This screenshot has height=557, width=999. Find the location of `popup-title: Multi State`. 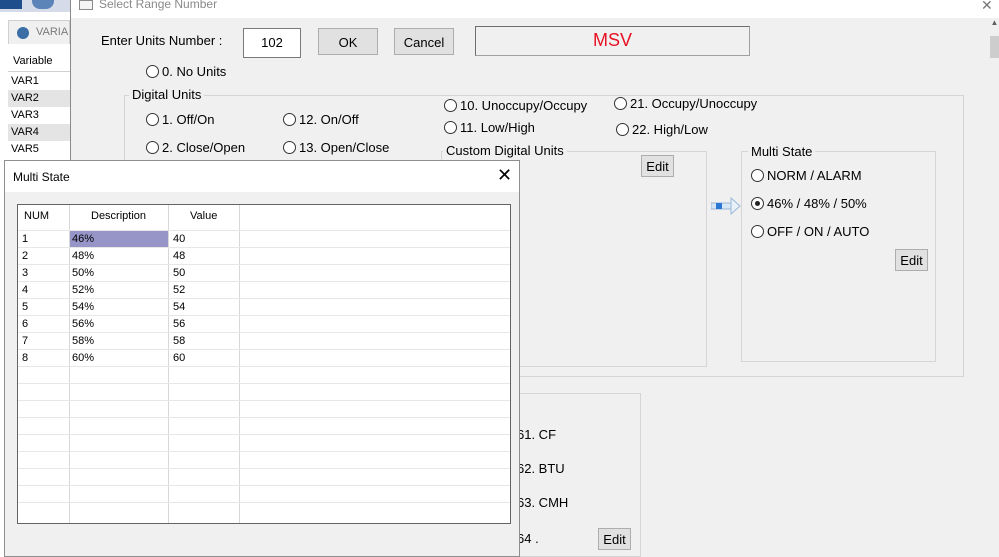

popup-title: Multi State is located at coordinates (41, 177).